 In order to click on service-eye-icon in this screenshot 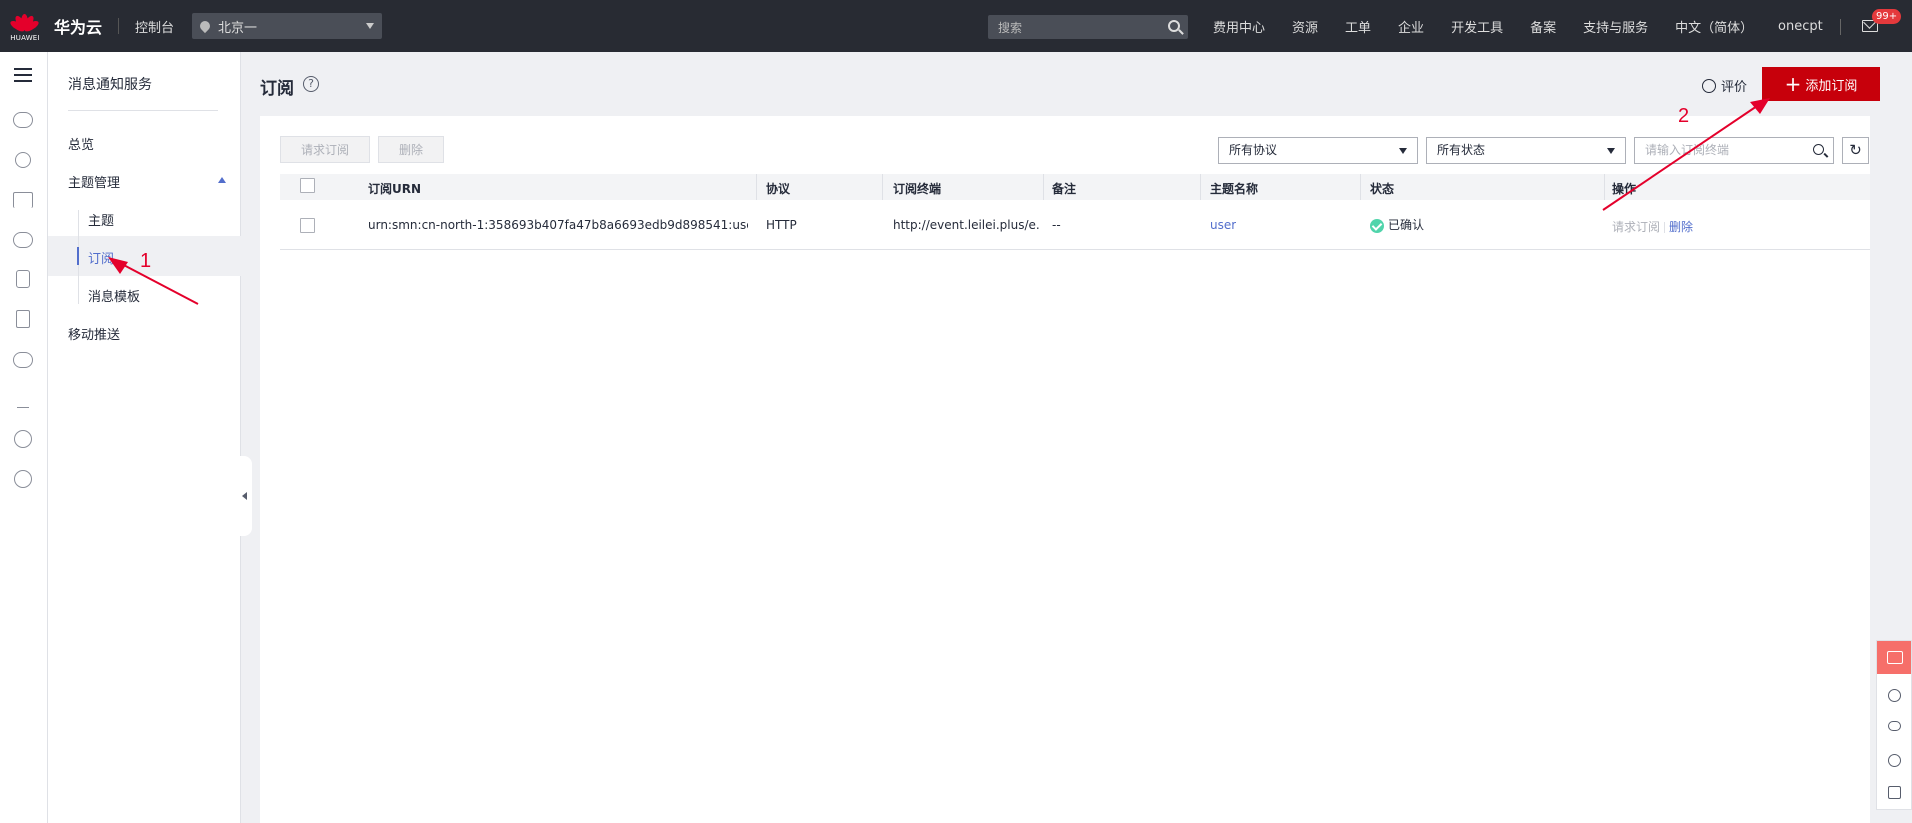, I will do `click(1894, 726)`.